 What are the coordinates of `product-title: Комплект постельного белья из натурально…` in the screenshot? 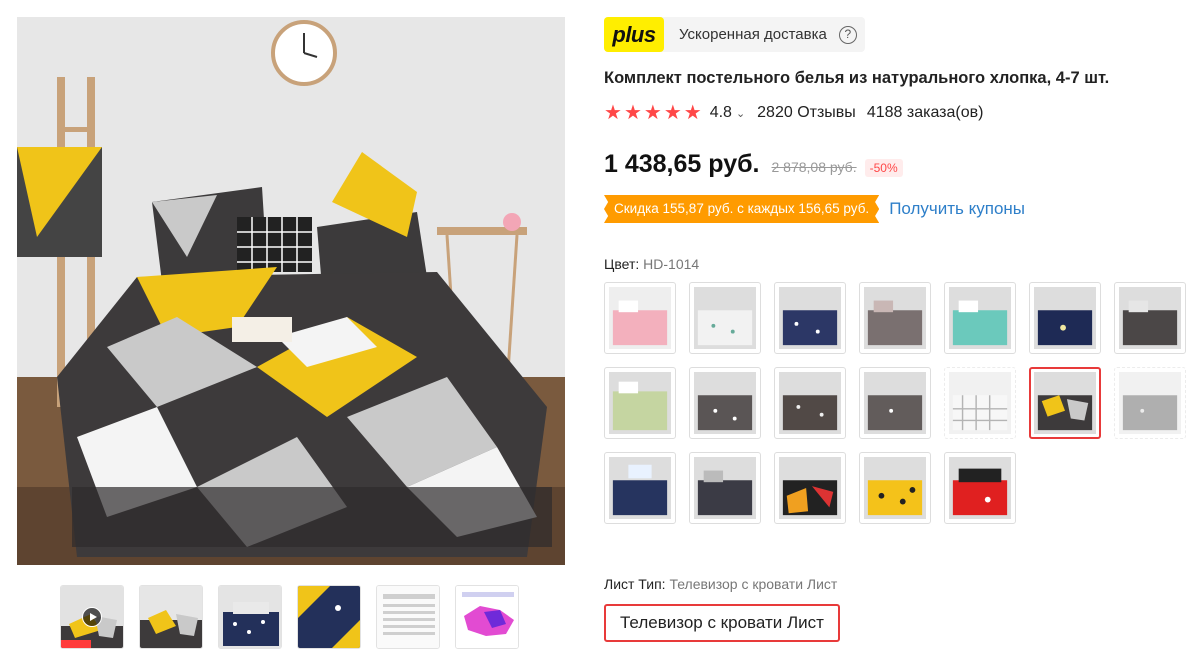 It's located at (857, 78).